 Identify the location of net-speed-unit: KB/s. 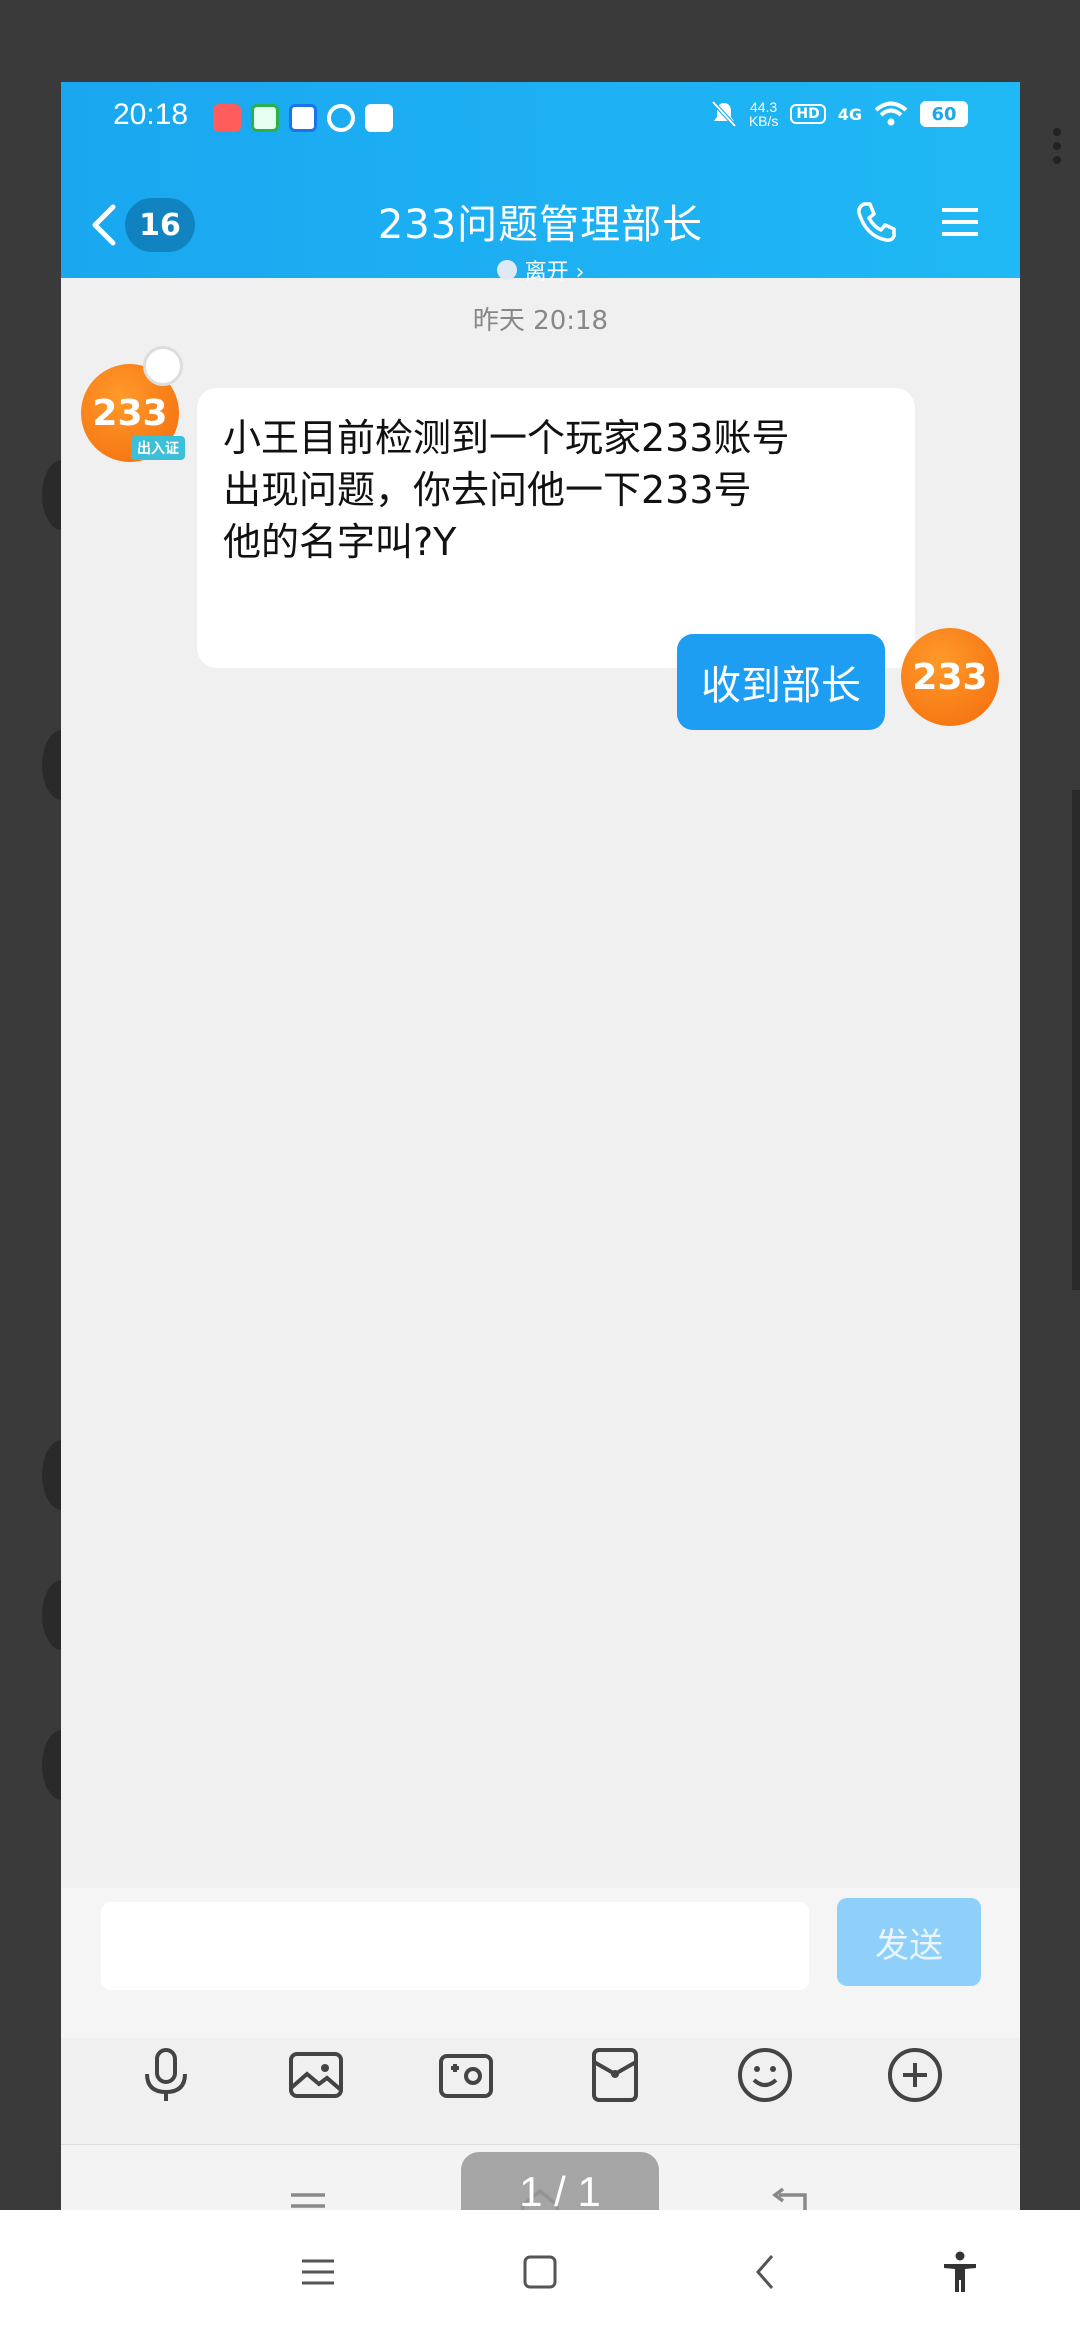
(763, 121).